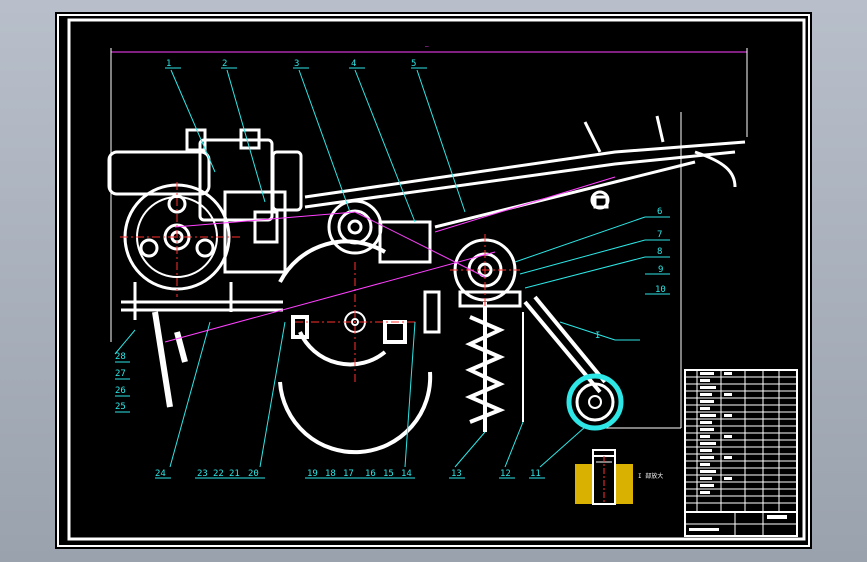 This screenshot has width=867, height=562. What do you see at coordinates (205, 209) in the screenshot?
I see `engine` at bounding box center [205, 209].